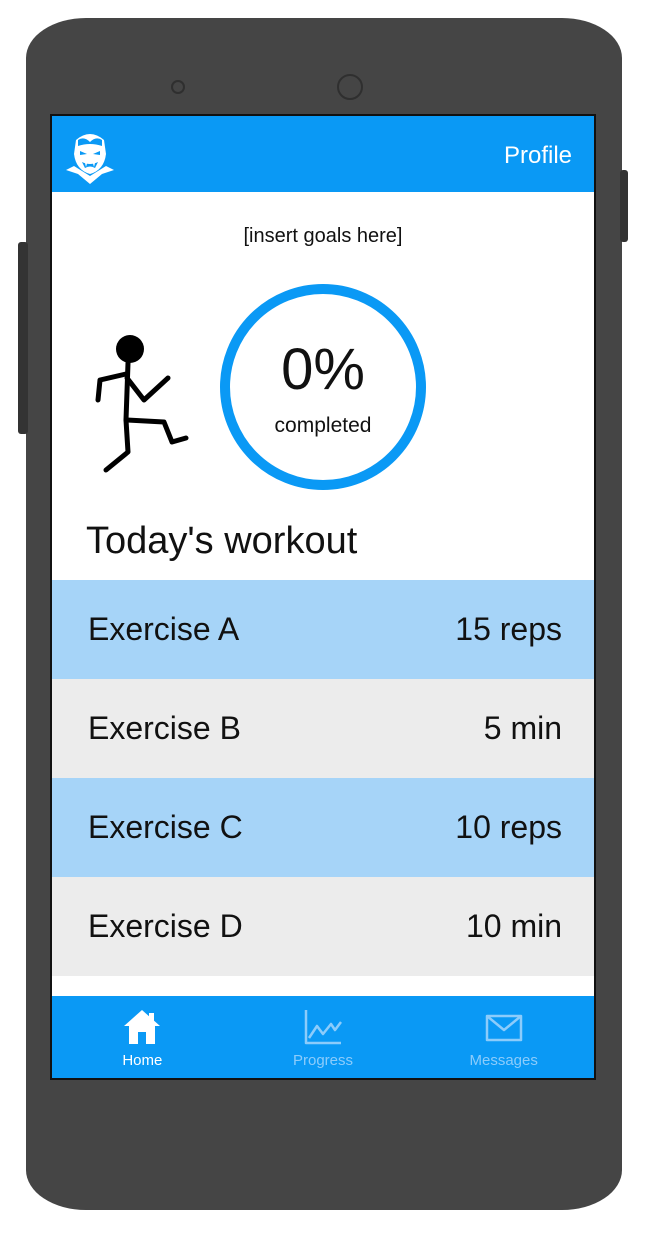 This screenshot has width=654, height=1246. I want to click on progress-ring: 0% completed, so click(323, 387).